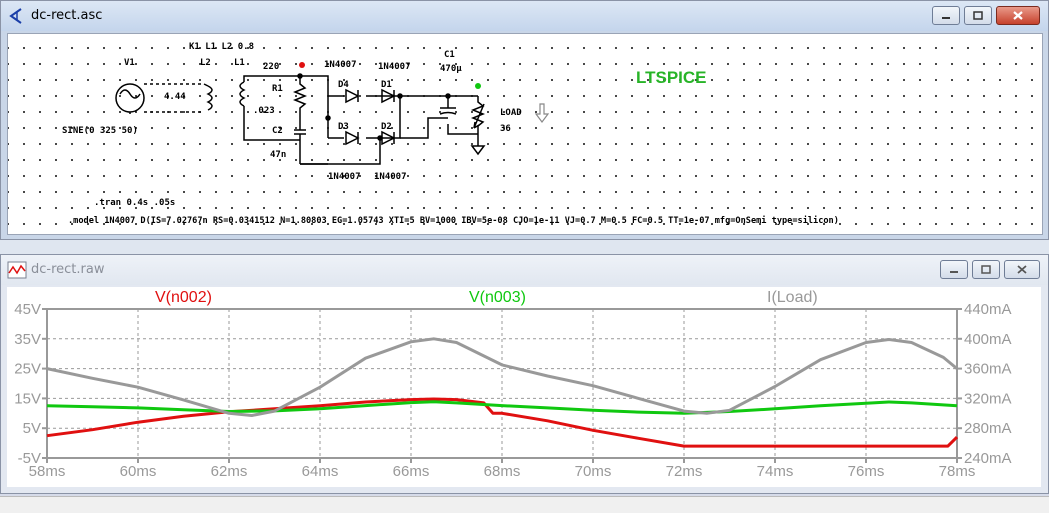 The height and width of the screenshot is (513, 1049). What do you see at coordinates (300, 96) in the screenshot?
I see `r1-resistor-symbol` at bounding box center [300, 96].